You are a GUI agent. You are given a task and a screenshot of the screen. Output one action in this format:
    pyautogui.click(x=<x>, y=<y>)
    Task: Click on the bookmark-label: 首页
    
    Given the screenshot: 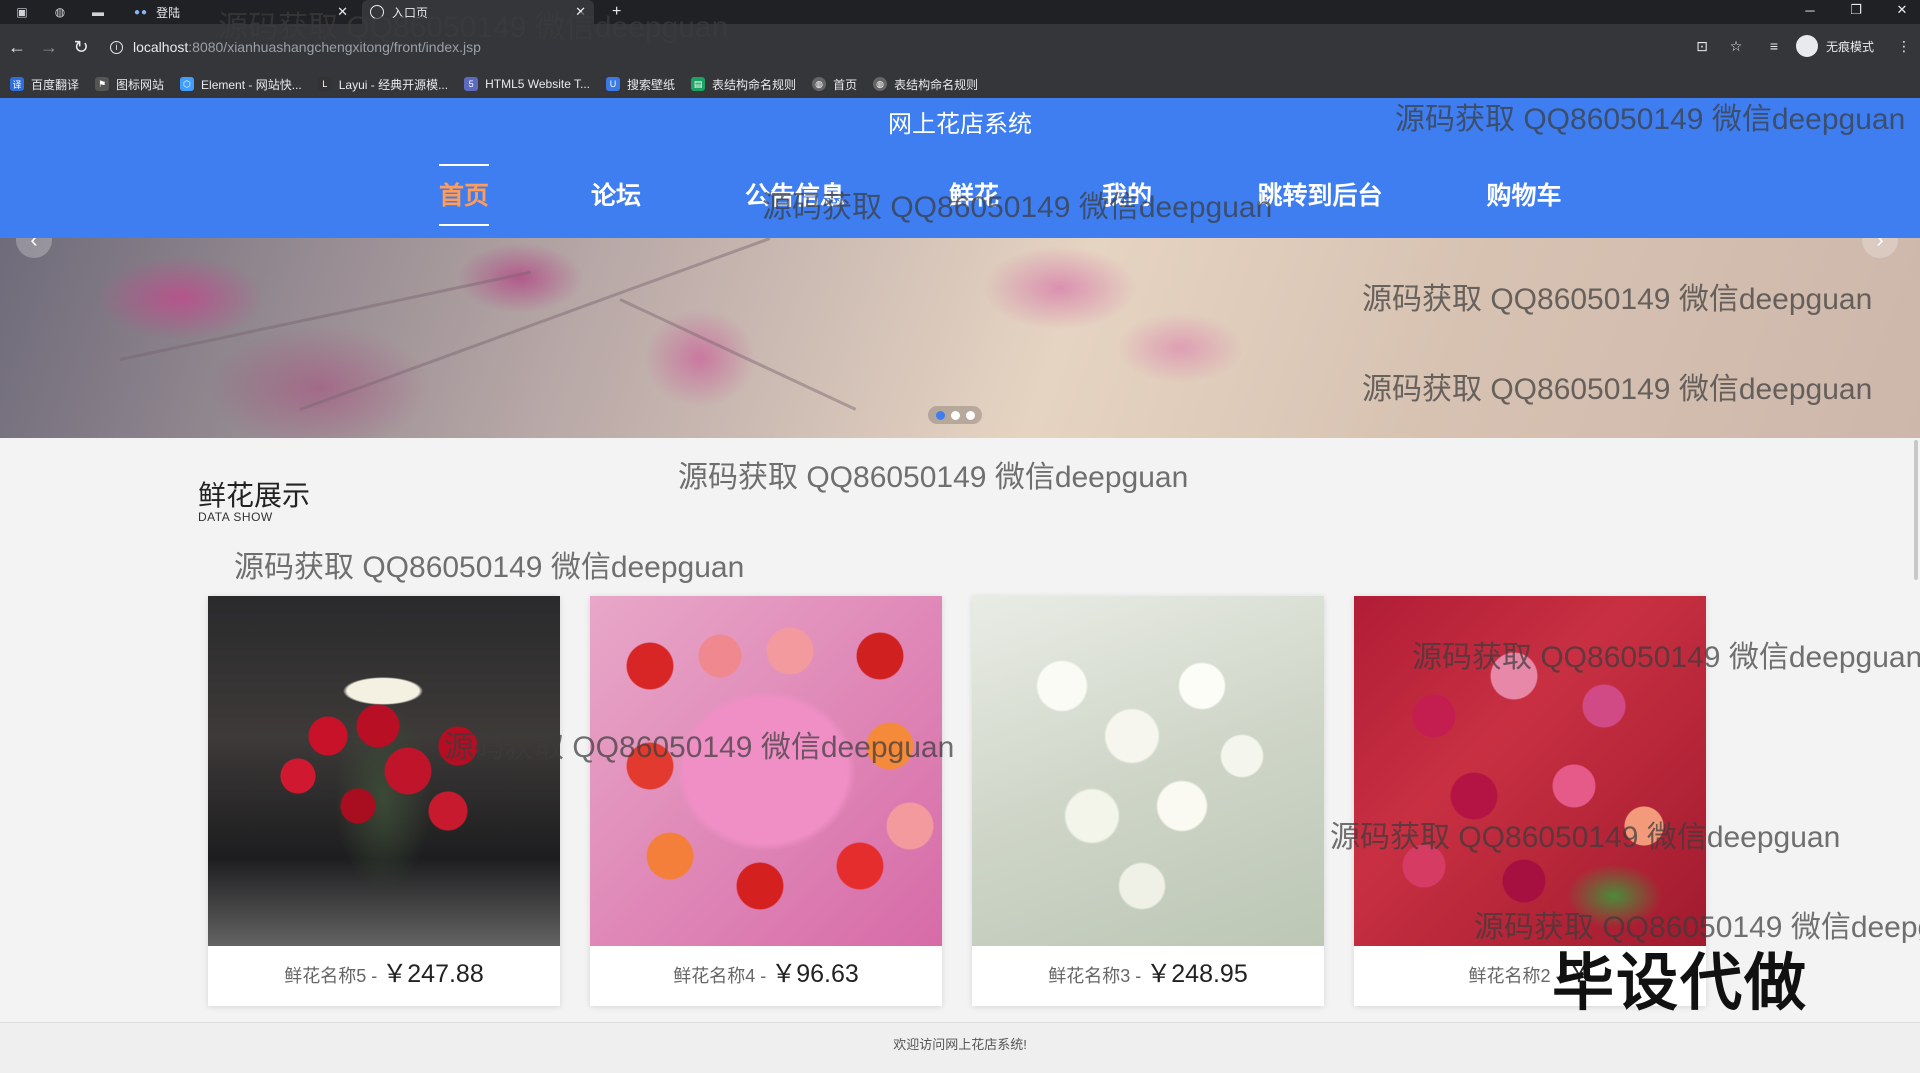 What is the action you would take?
    pyautogui.click(x=845, y=84)
    